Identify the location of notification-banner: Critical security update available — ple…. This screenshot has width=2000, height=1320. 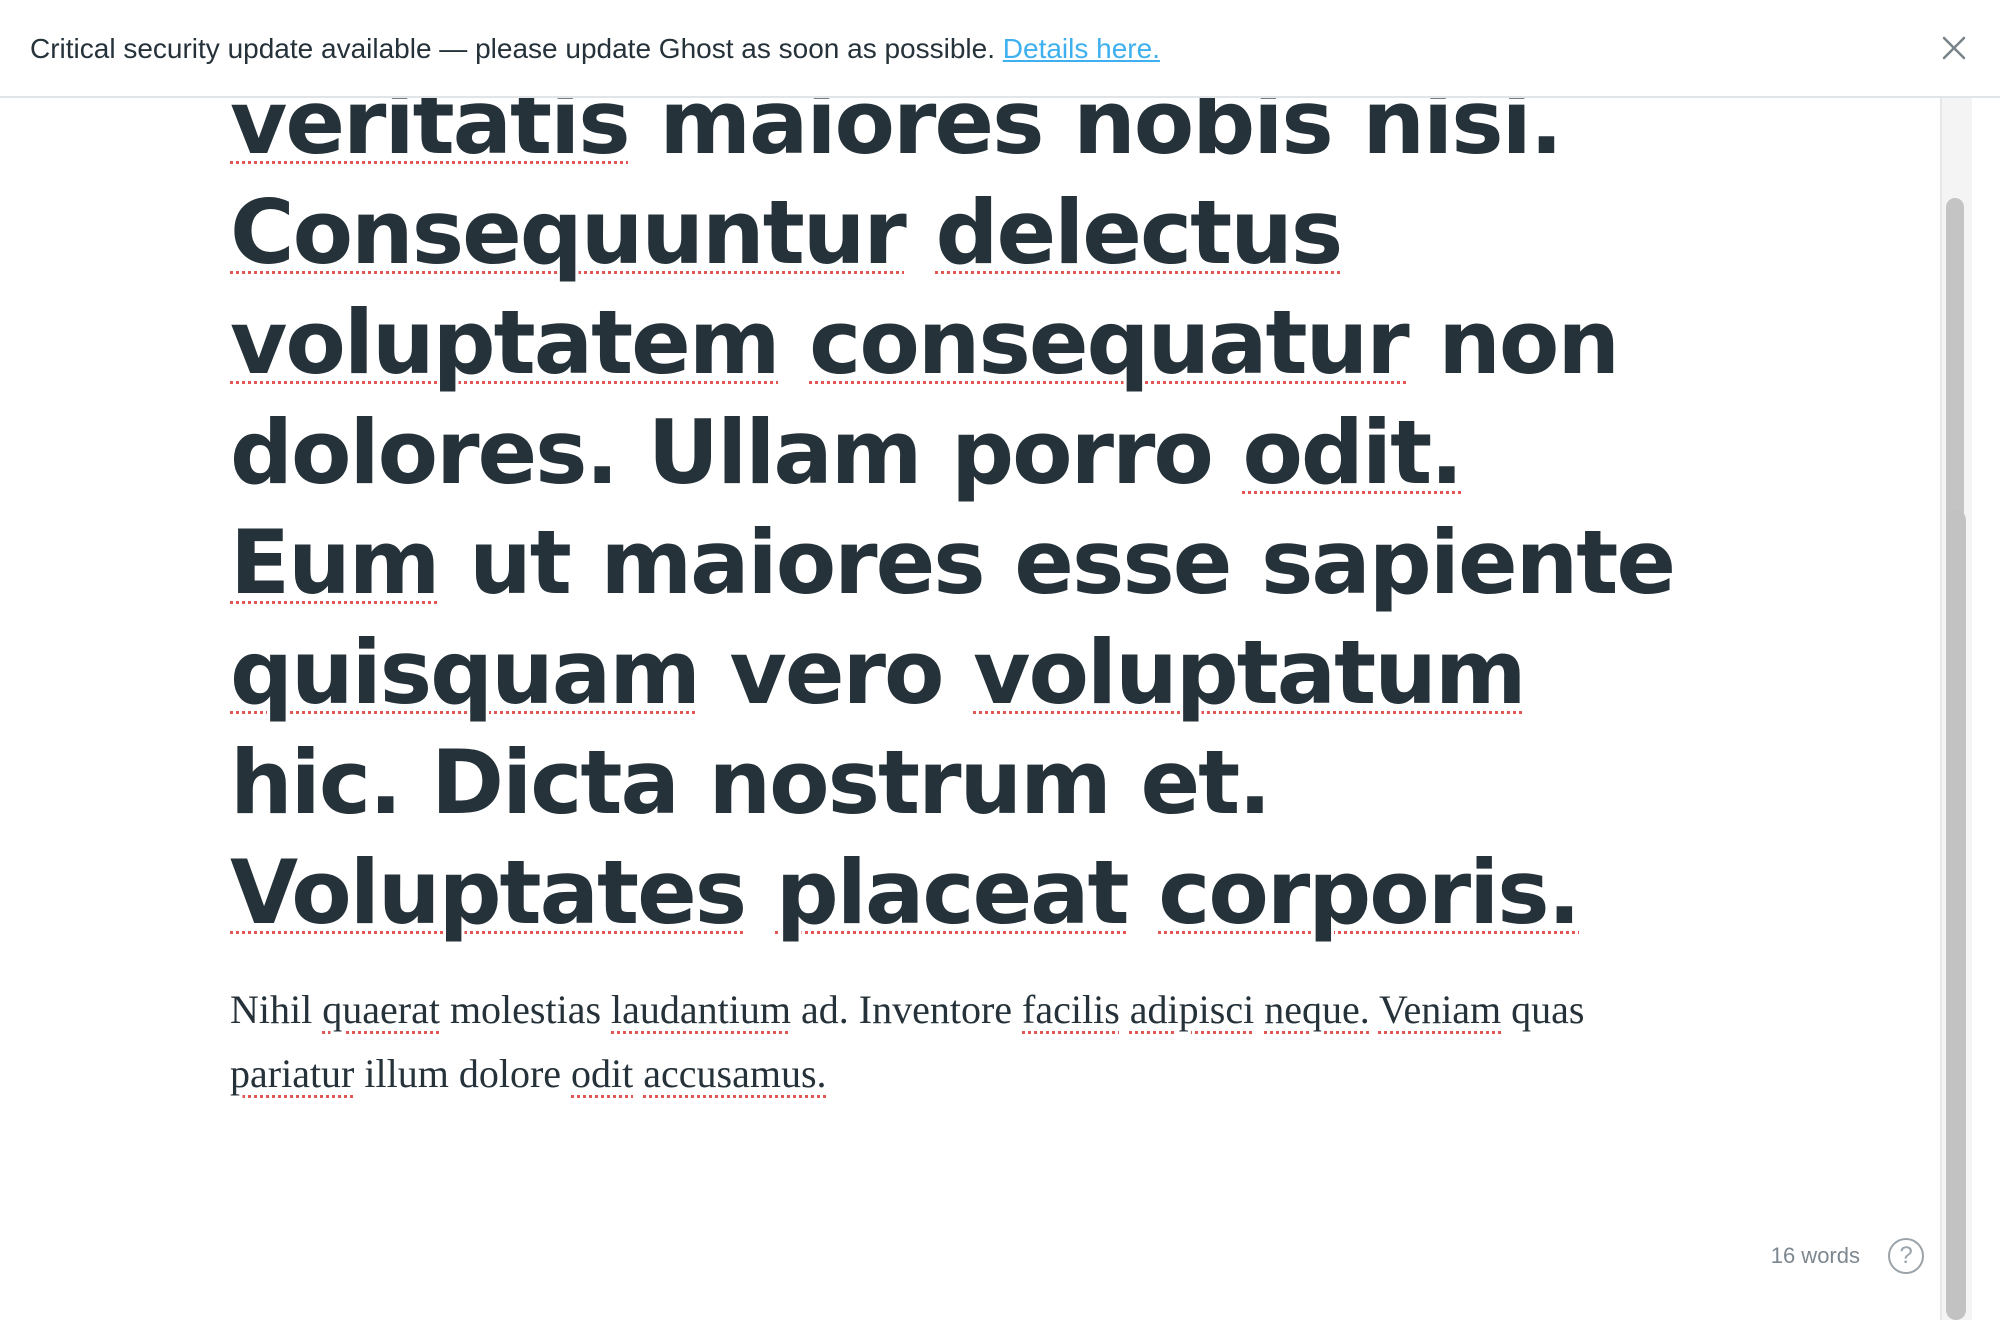
(1000, 49).